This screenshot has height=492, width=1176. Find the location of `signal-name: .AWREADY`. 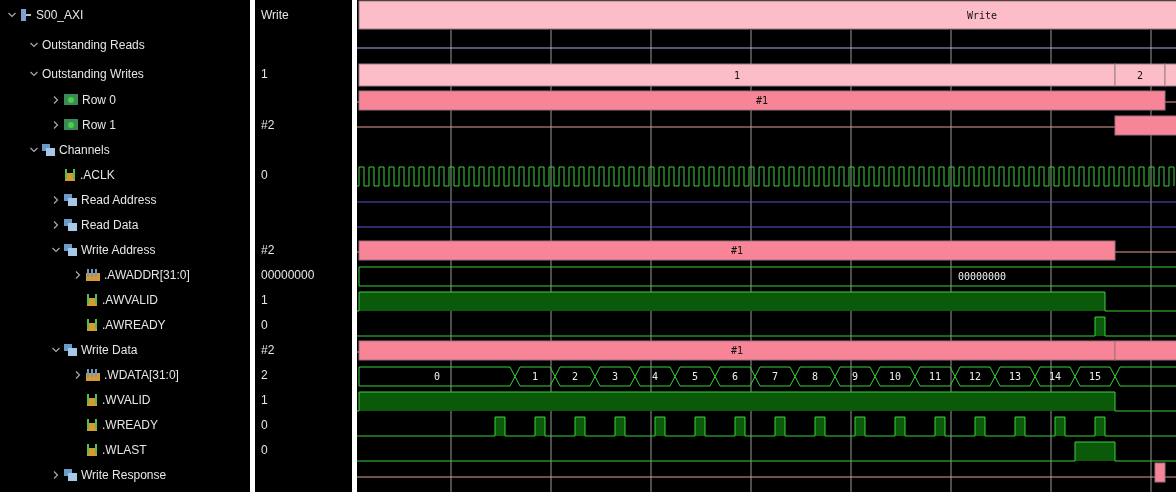

signal-name: .AWREADY is located at coordinates (134, 324).